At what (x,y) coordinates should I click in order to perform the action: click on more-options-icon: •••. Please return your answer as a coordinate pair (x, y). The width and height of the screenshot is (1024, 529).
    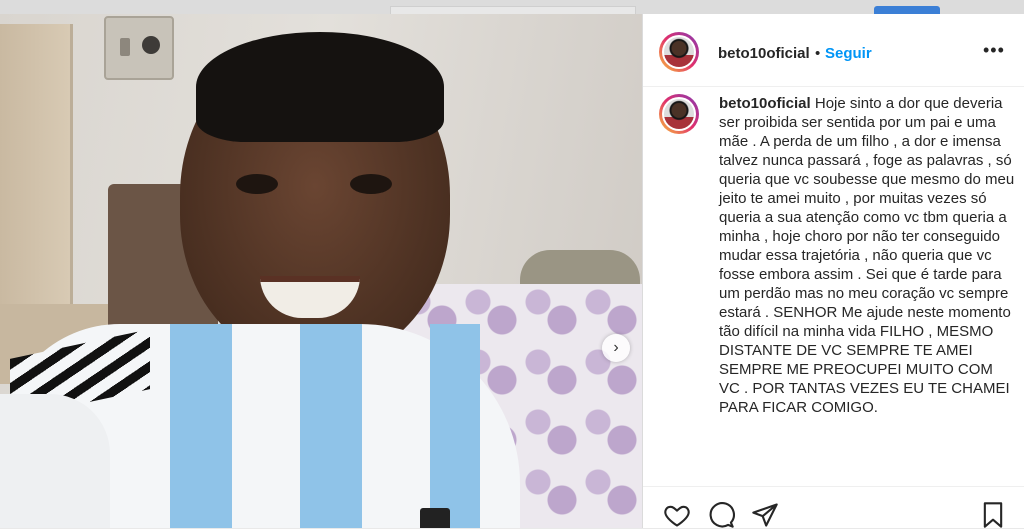
    Looking at the image, I should click on (994, 50).